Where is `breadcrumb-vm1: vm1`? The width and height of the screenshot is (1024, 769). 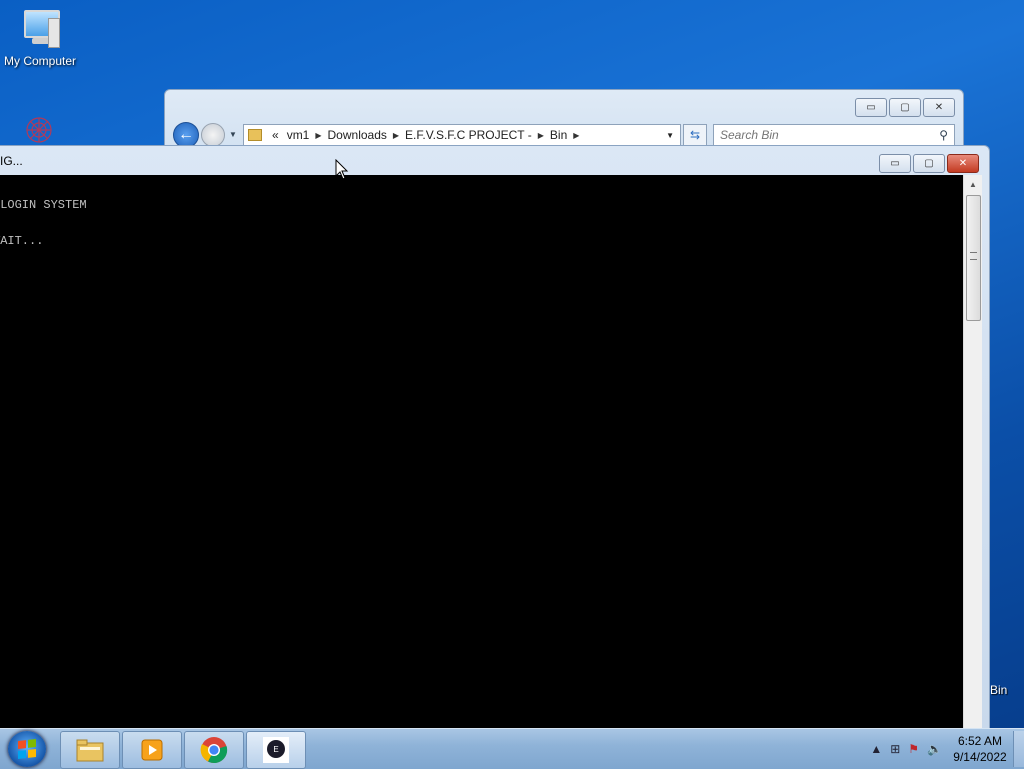
breadcrumb-vm1: vm1 is located at coordinates (298, 135).